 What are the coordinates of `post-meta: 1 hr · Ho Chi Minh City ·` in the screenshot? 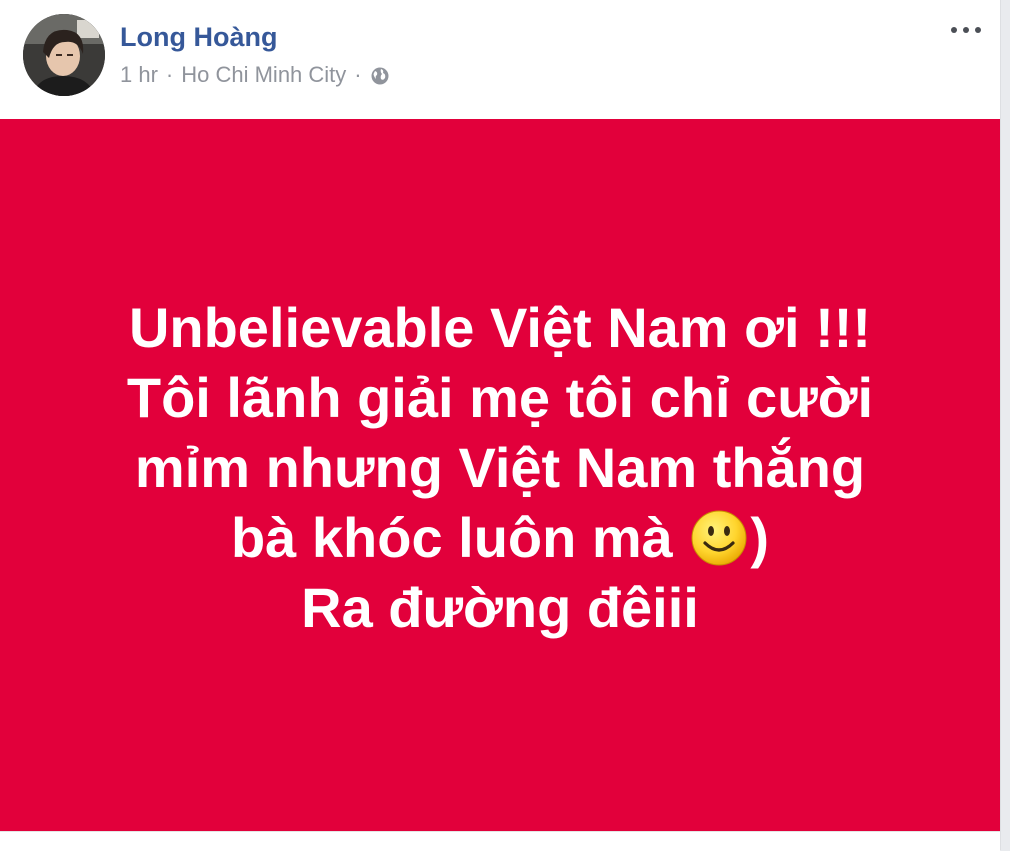 It's located at (255, 75).